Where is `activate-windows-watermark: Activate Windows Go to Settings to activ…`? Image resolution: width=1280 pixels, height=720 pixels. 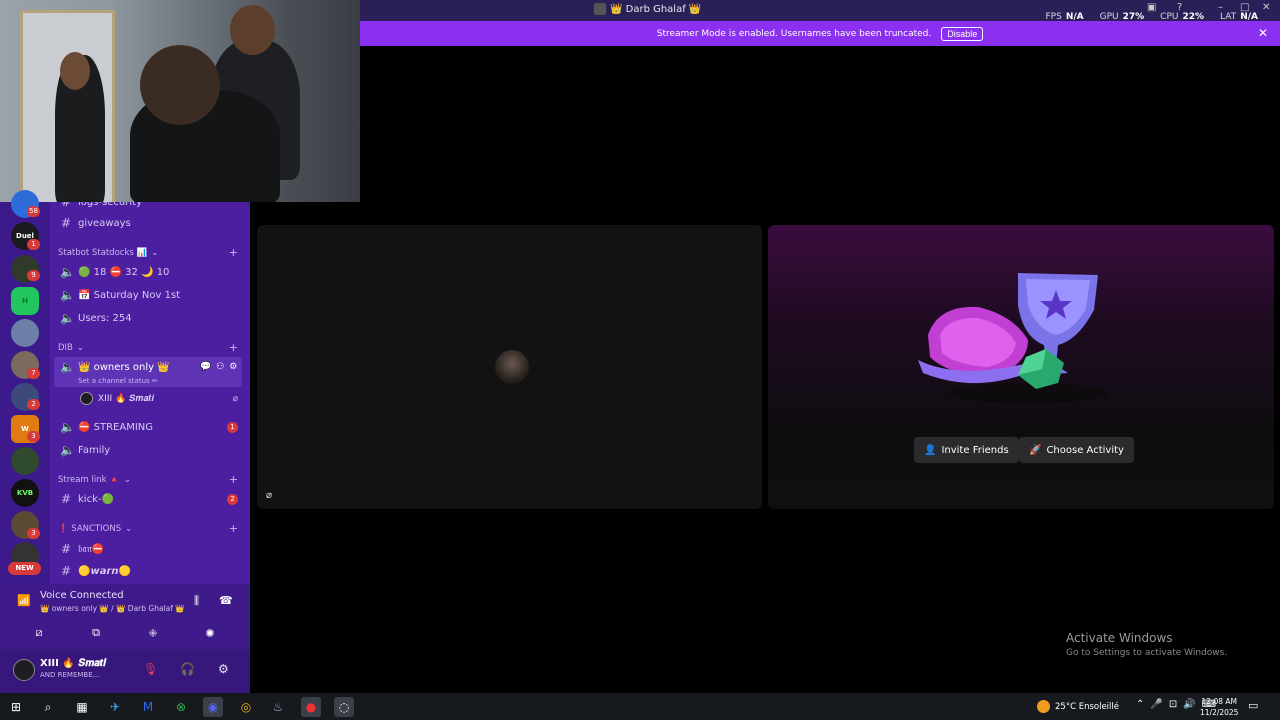 activate-windows-watermark: Activate Windows Go to Settings to activ… is located at coordinates (1146, 644).